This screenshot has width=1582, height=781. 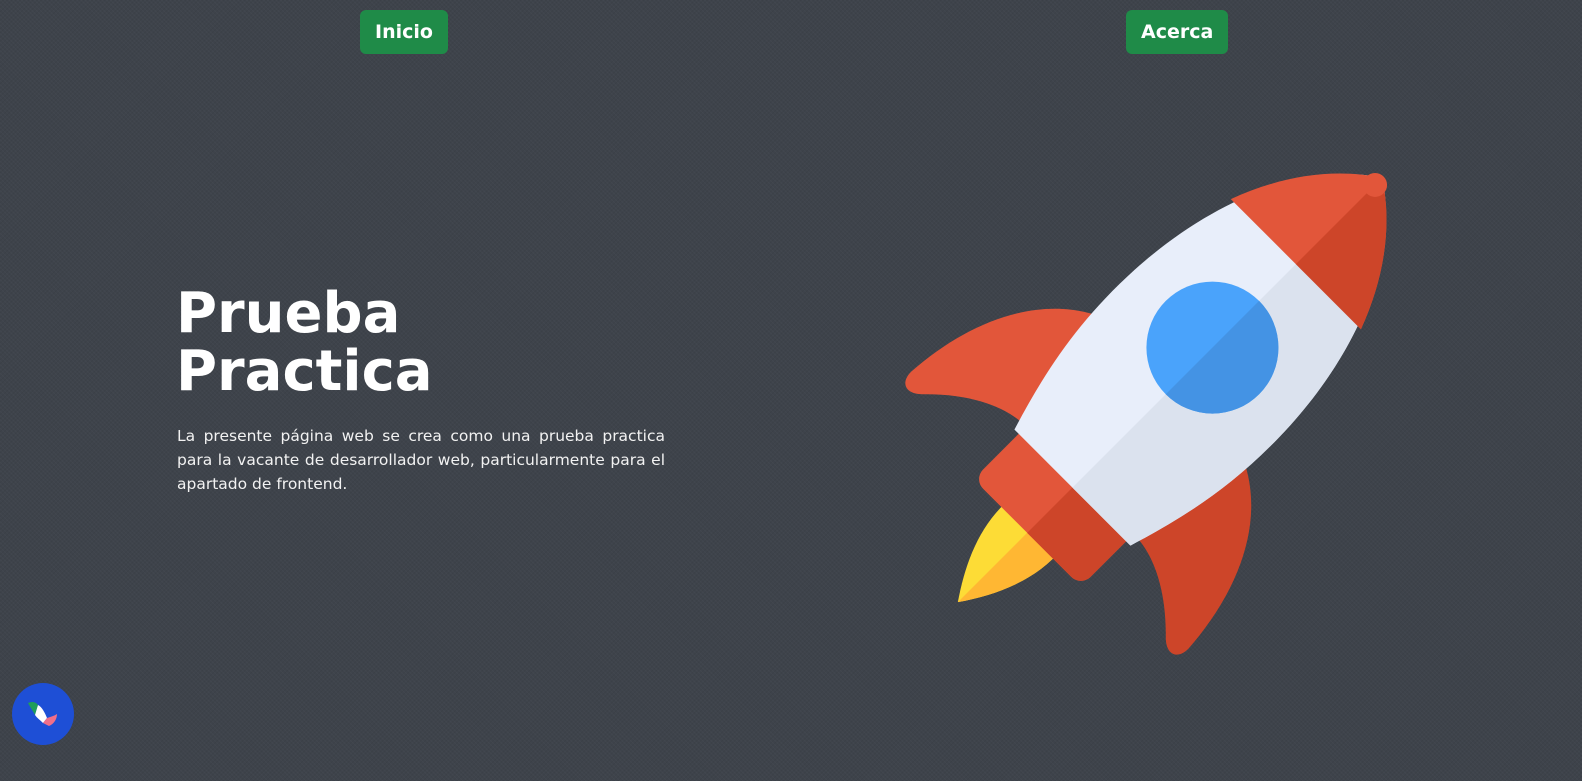 I want to click on mexico-map-icon, so click(x=42, y=713).